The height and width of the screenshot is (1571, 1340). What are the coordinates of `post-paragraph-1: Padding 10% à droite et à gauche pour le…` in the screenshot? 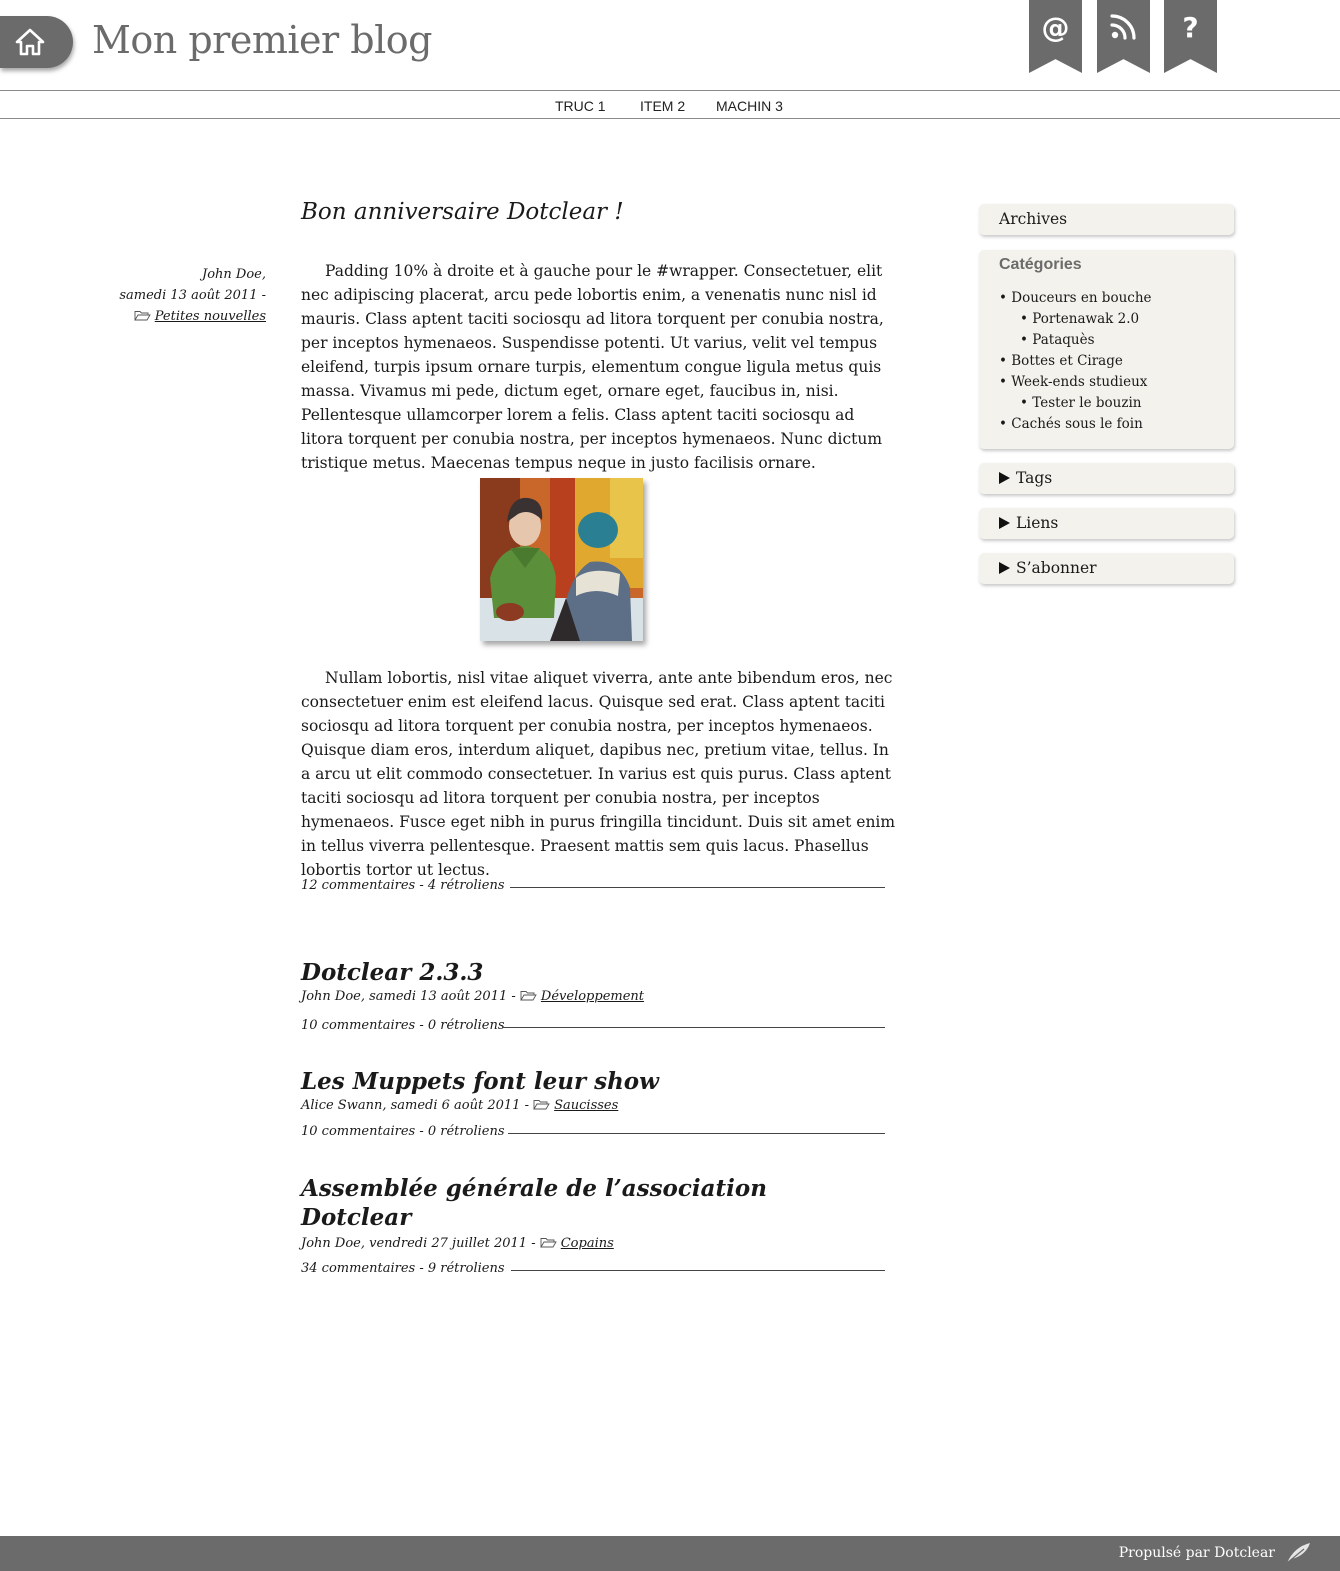 It's located at (592, 367).